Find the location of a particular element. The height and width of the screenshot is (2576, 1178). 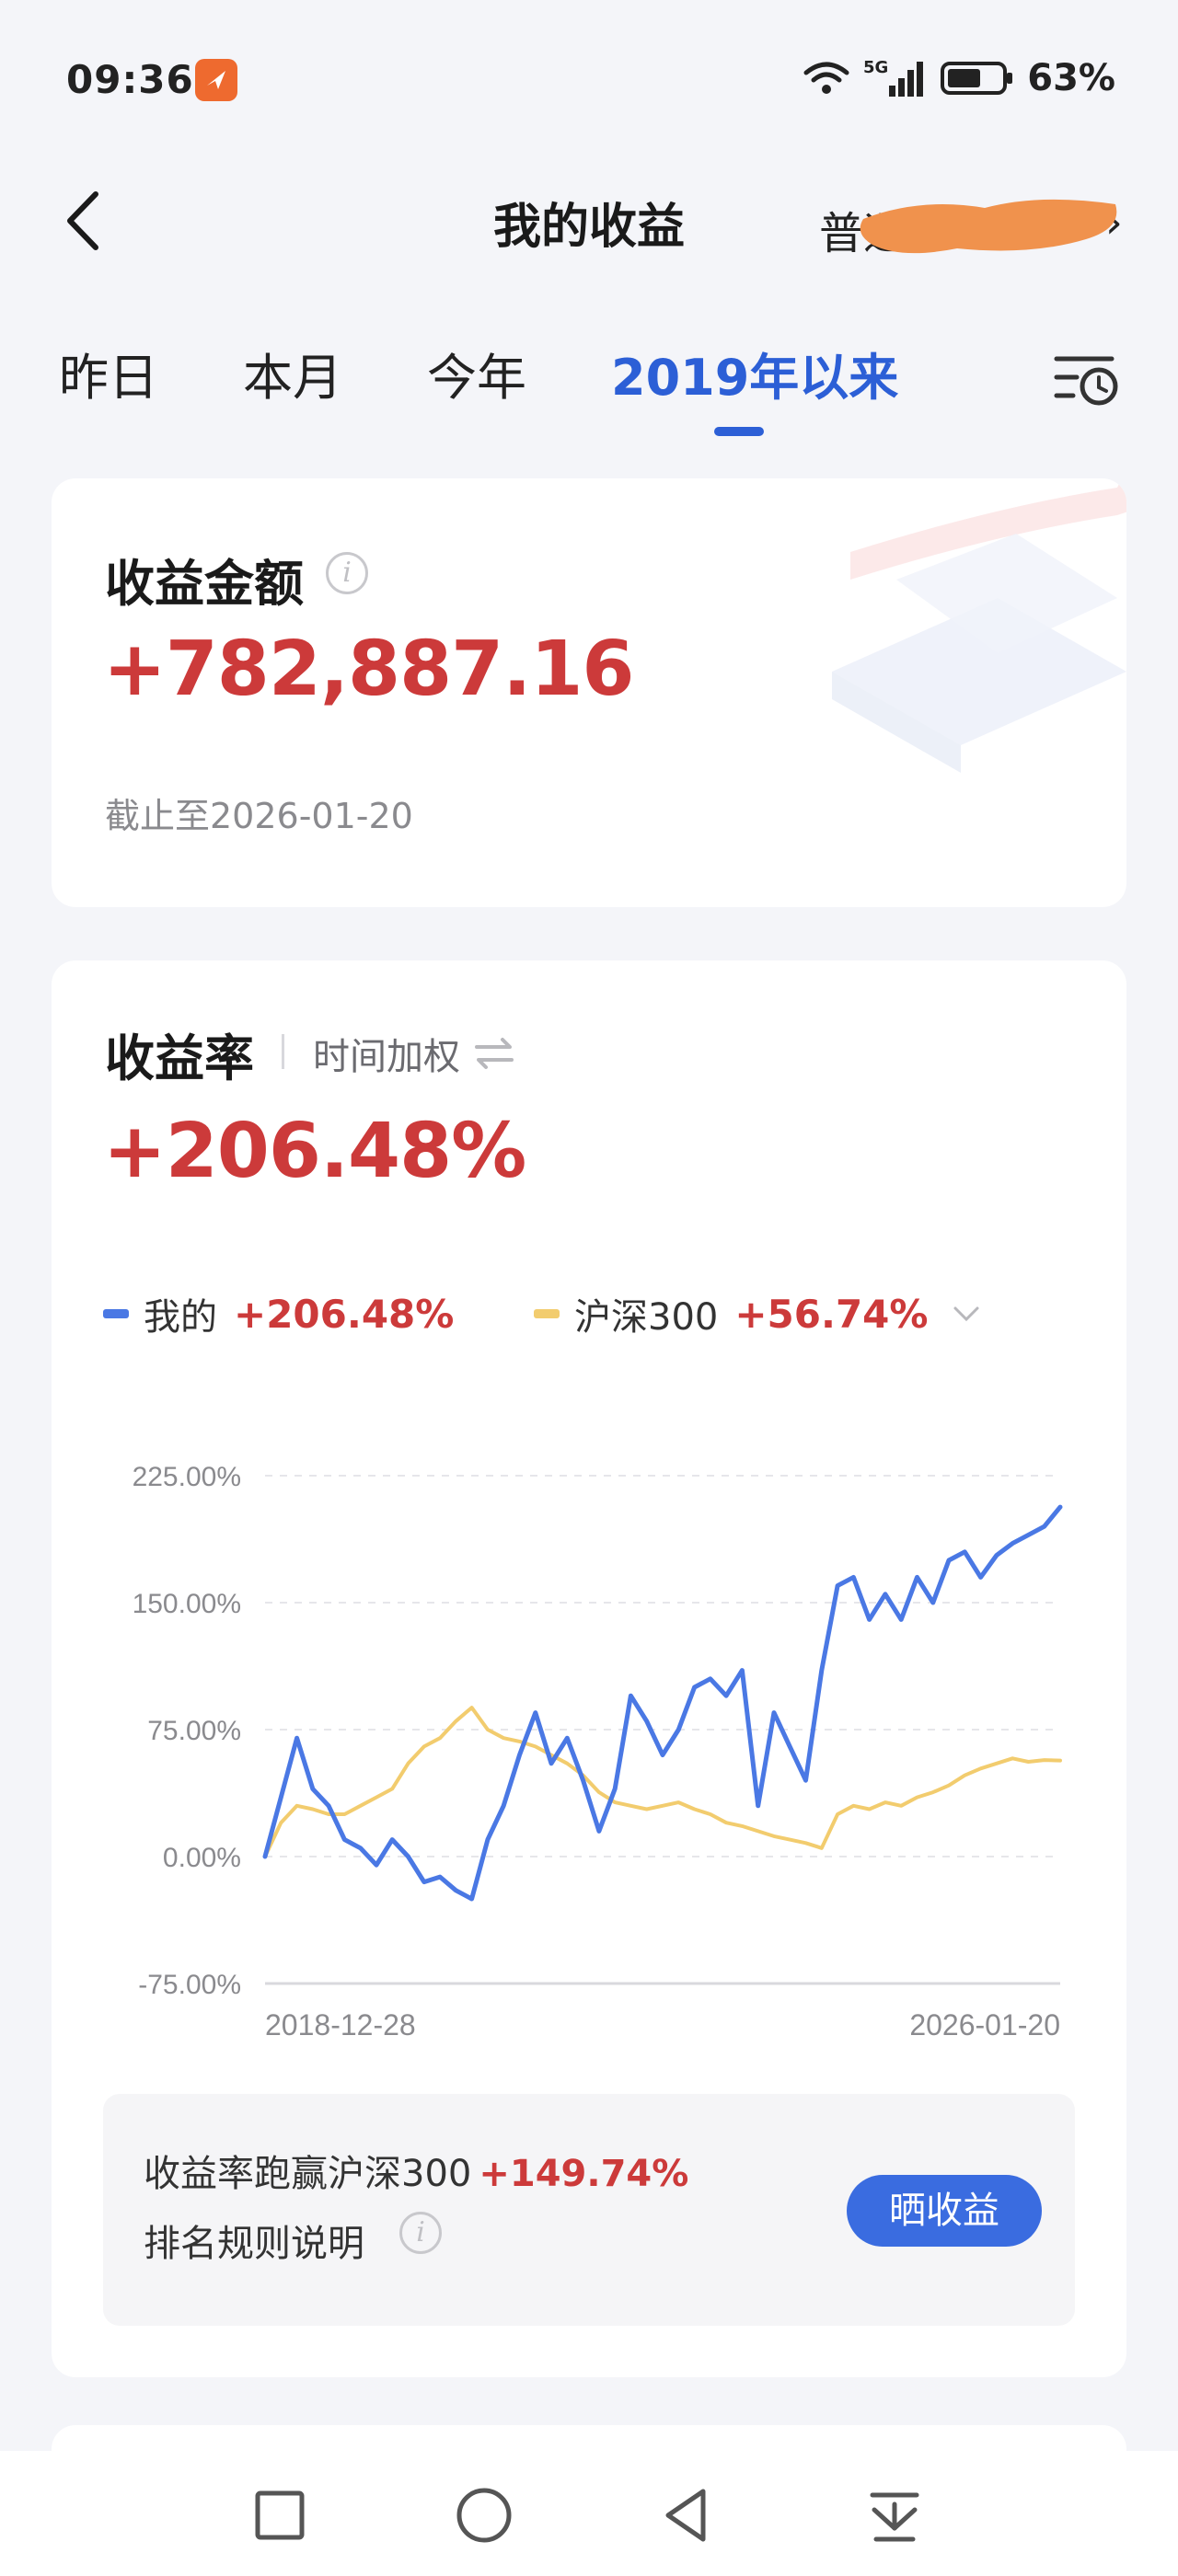

status-icons: 5G 63% is located at coordinates (959, 78).